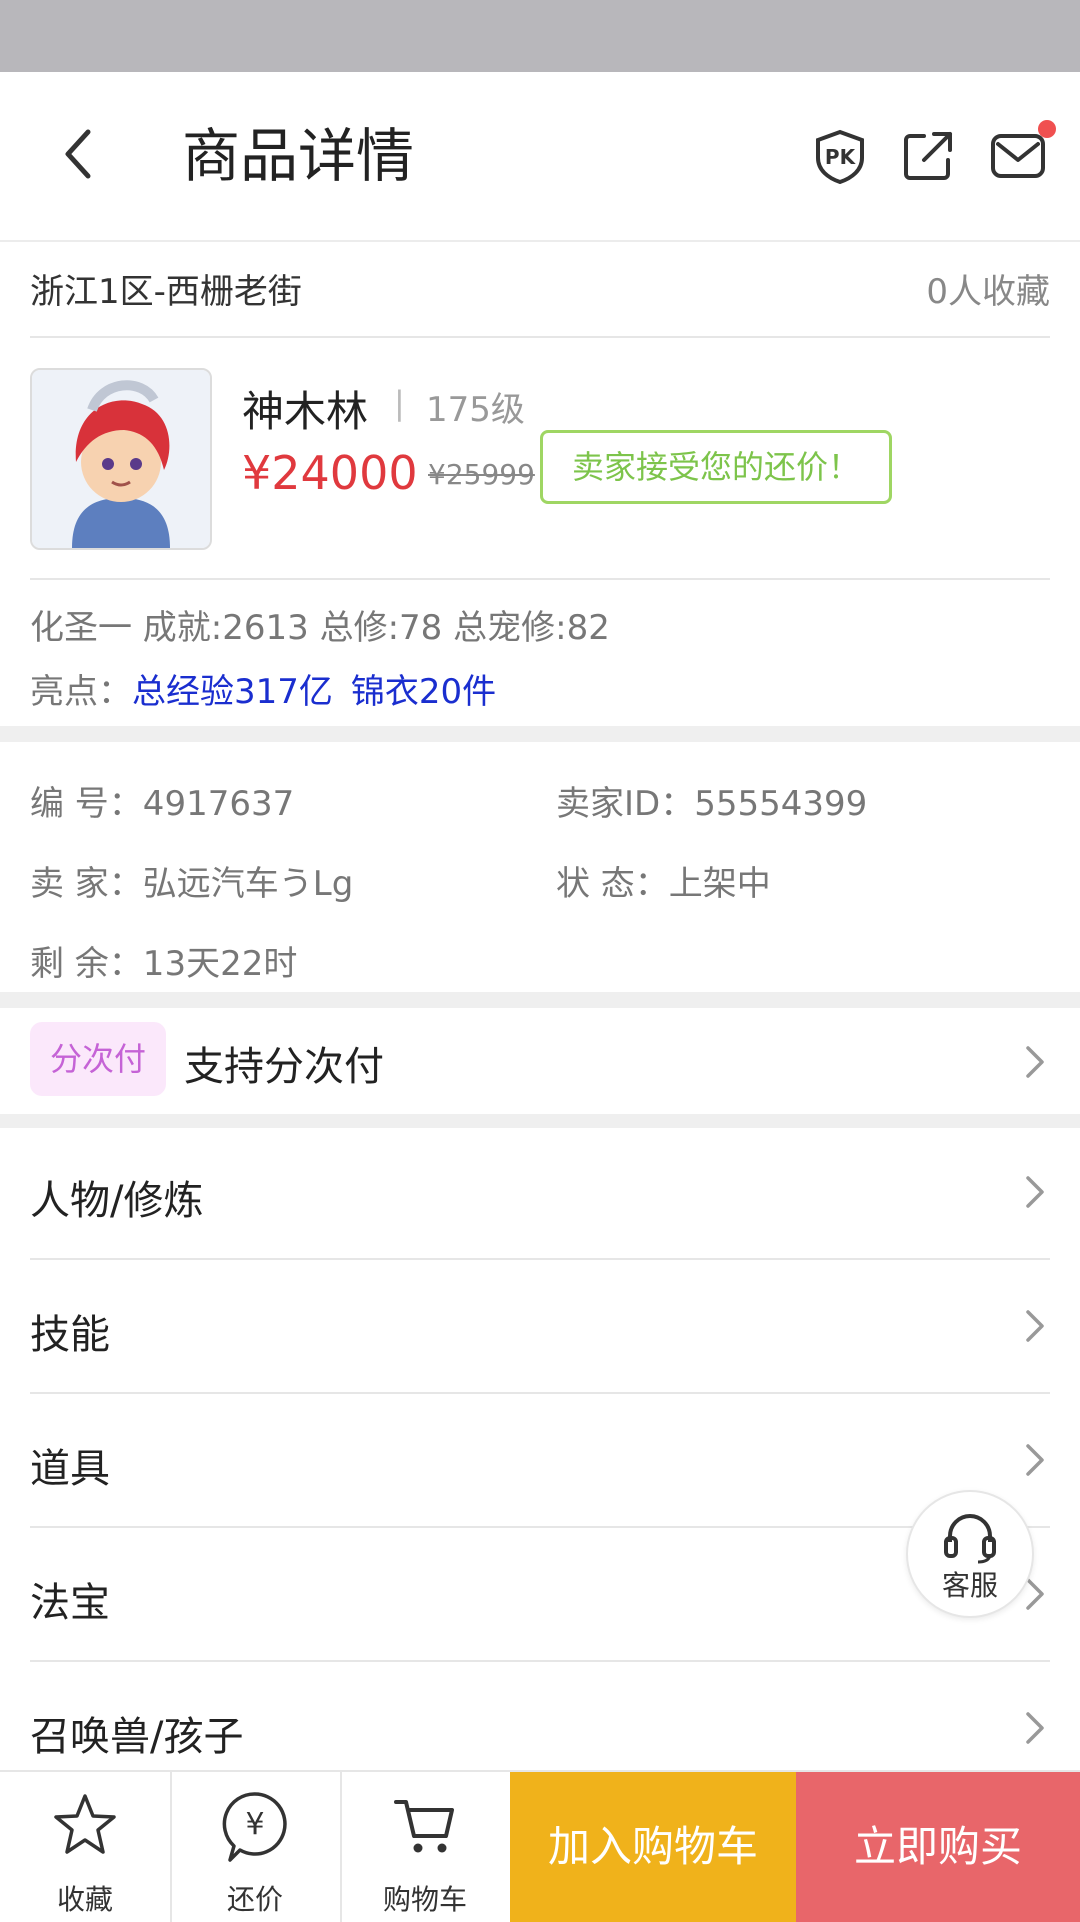 The height and width of the screenshot is (1922, 1080). Describe the element at coordinates (121, 459) in the screenshot. I see `character-avatar` at that location.